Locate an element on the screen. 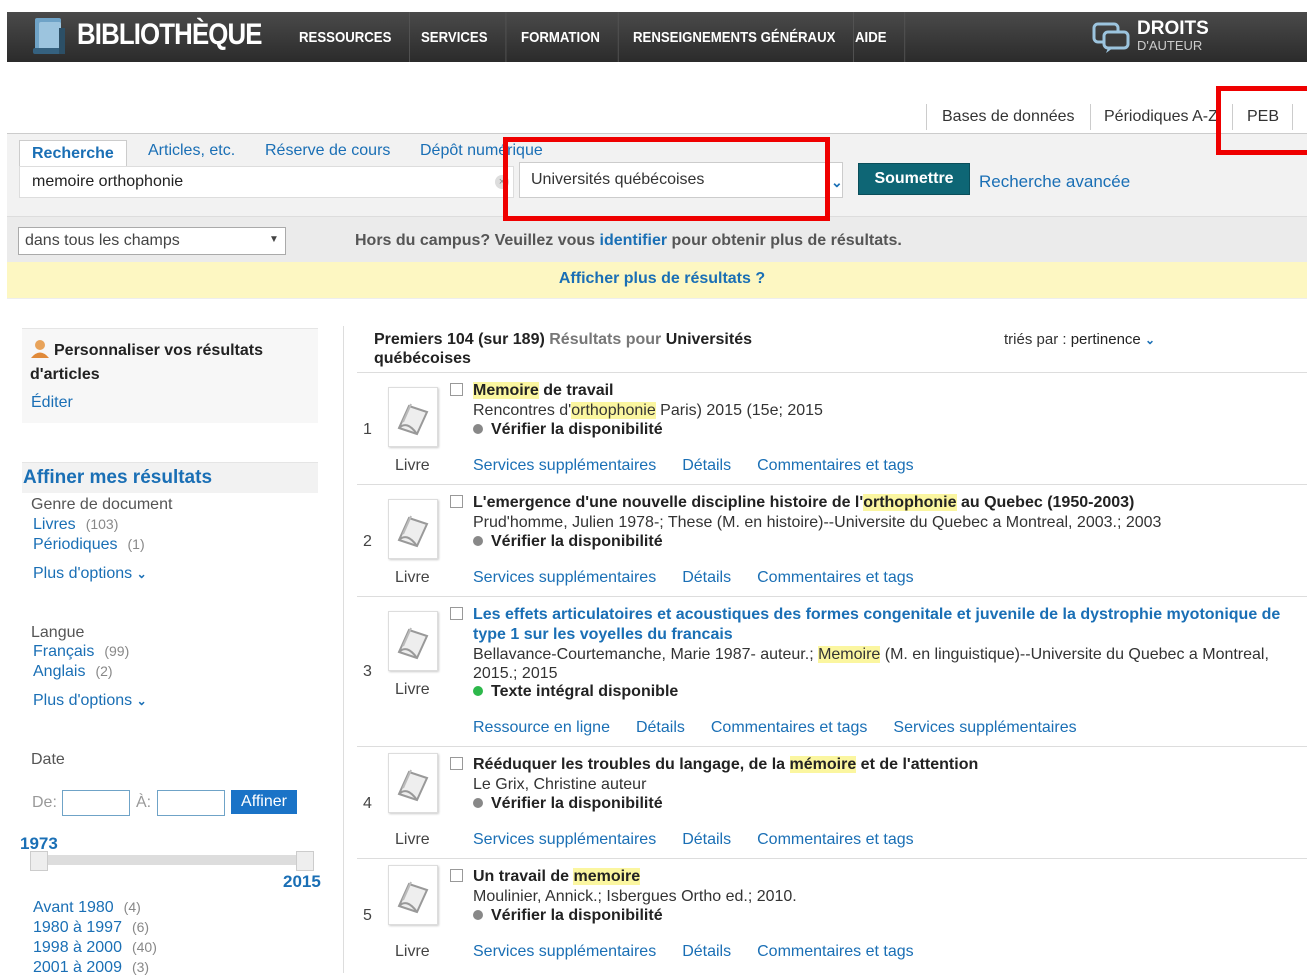 The width and height of the screenshot is (1307, 977). sort-control: triés par : pertinence ⌄ is located at coordinates (1079, 339).